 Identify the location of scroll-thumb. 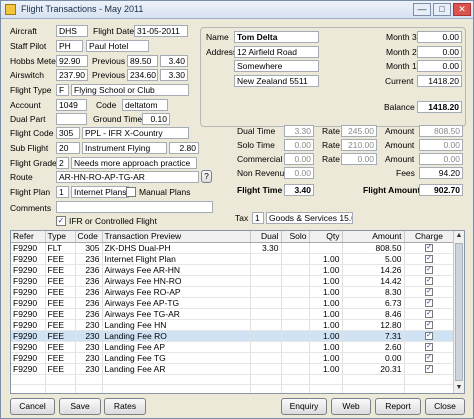
(459, 312).